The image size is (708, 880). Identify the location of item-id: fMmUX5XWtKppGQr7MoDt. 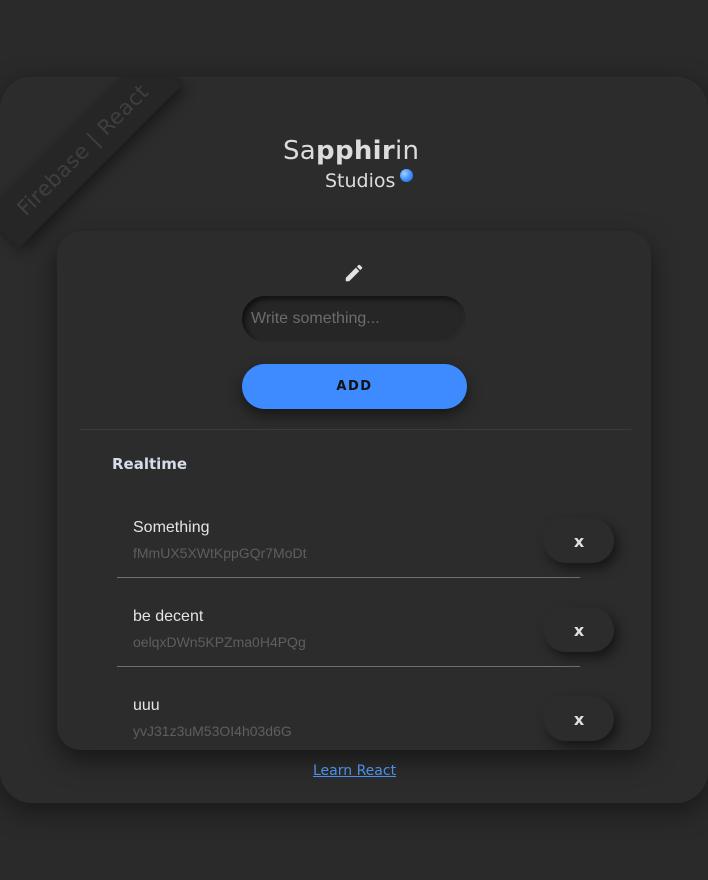
(220, 553).